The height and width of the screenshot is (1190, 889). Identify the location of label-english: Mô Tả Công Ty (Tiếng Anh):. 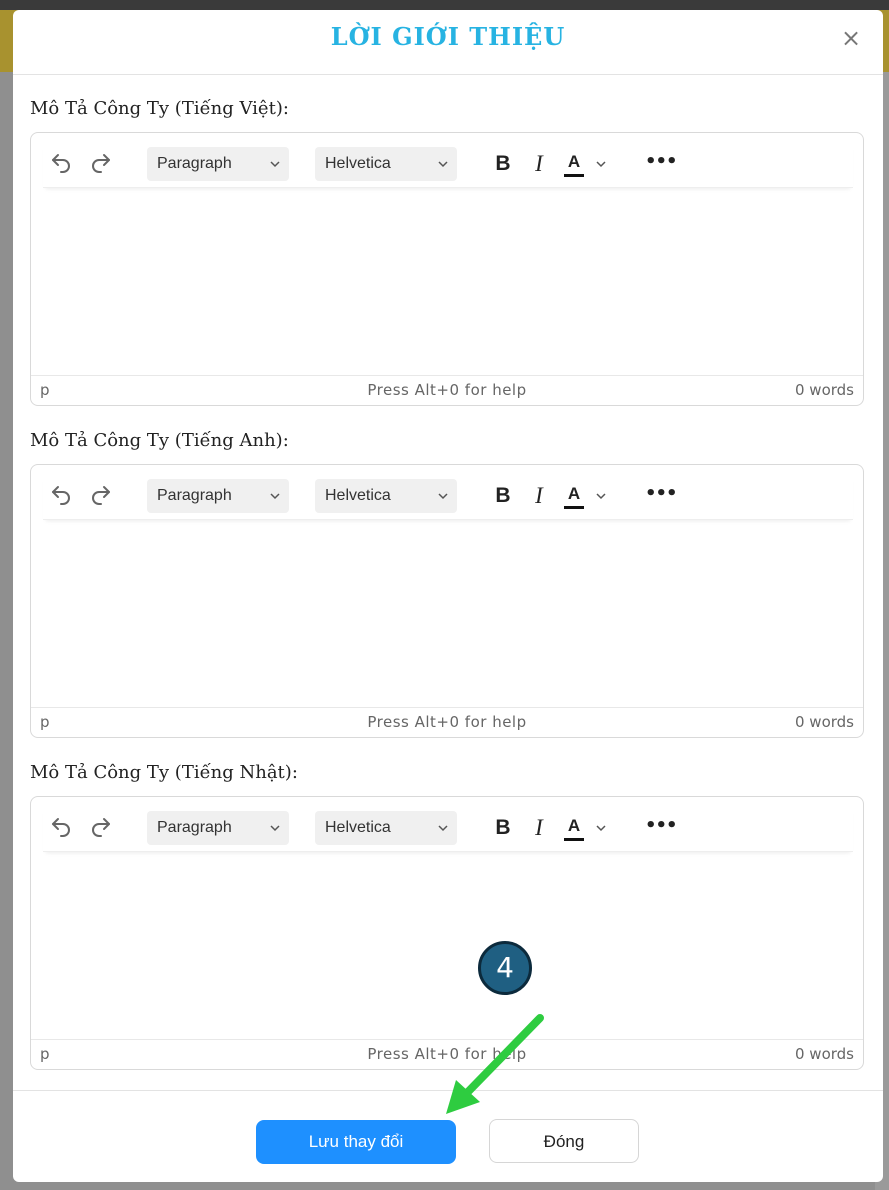
(159, 440).